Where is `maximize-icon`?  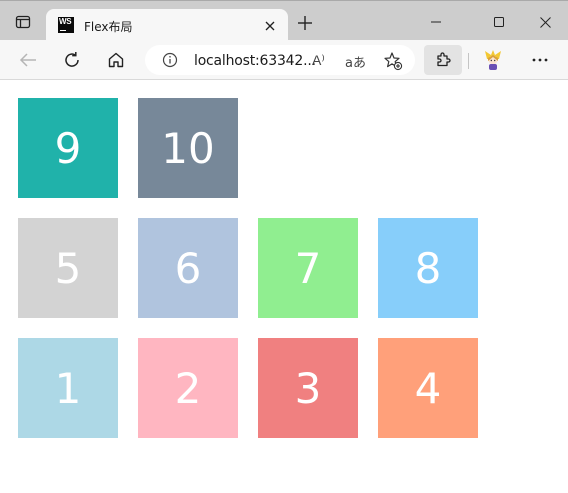
maximize-icon is located at coordinates (499, 22).